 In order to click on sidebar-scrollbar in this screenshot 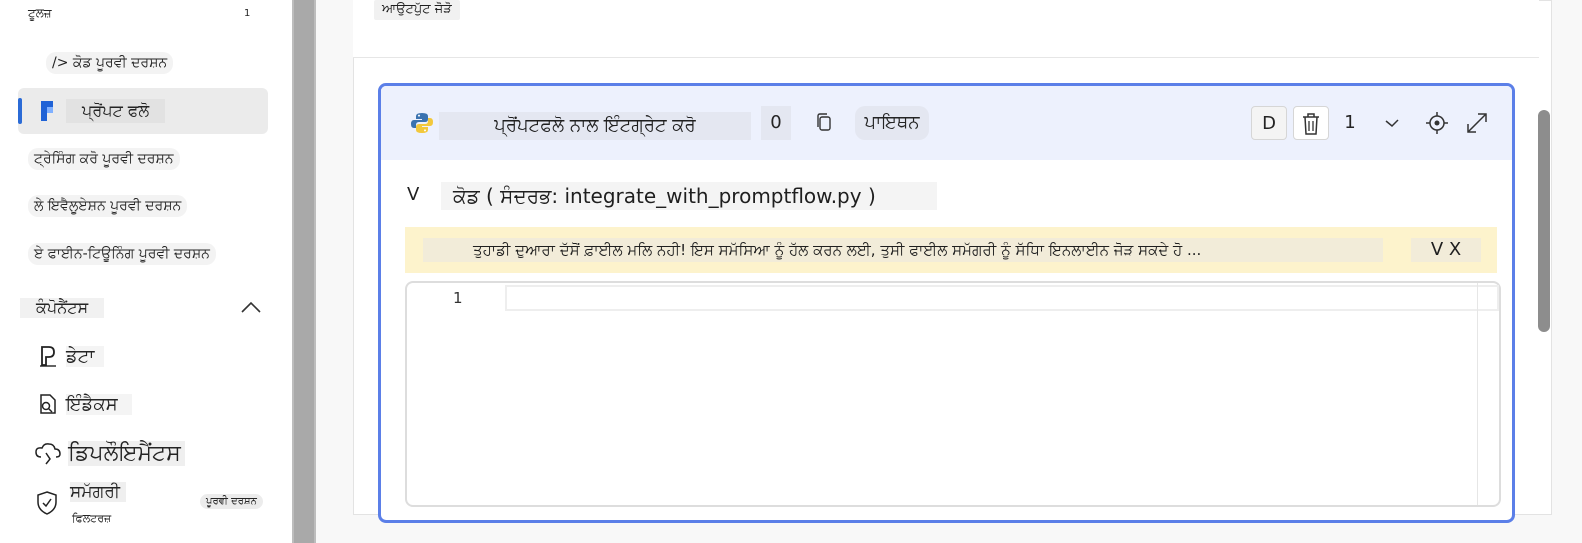, I will do `click(304, 271)`.